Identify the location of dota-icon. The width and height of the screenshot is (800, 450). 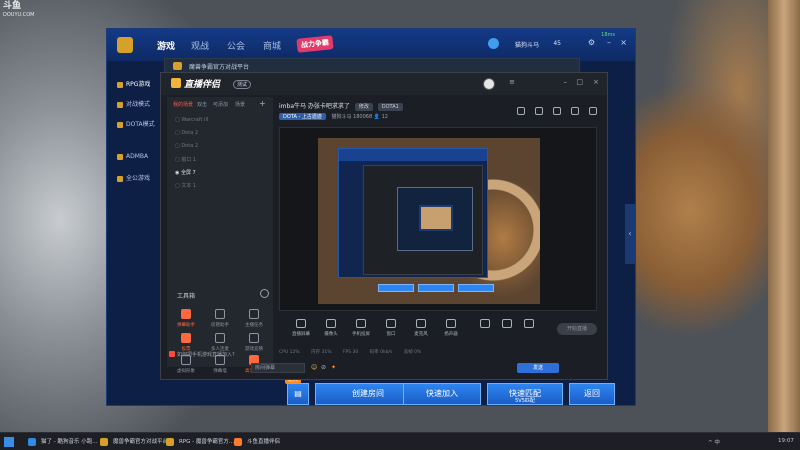
(120, 124).